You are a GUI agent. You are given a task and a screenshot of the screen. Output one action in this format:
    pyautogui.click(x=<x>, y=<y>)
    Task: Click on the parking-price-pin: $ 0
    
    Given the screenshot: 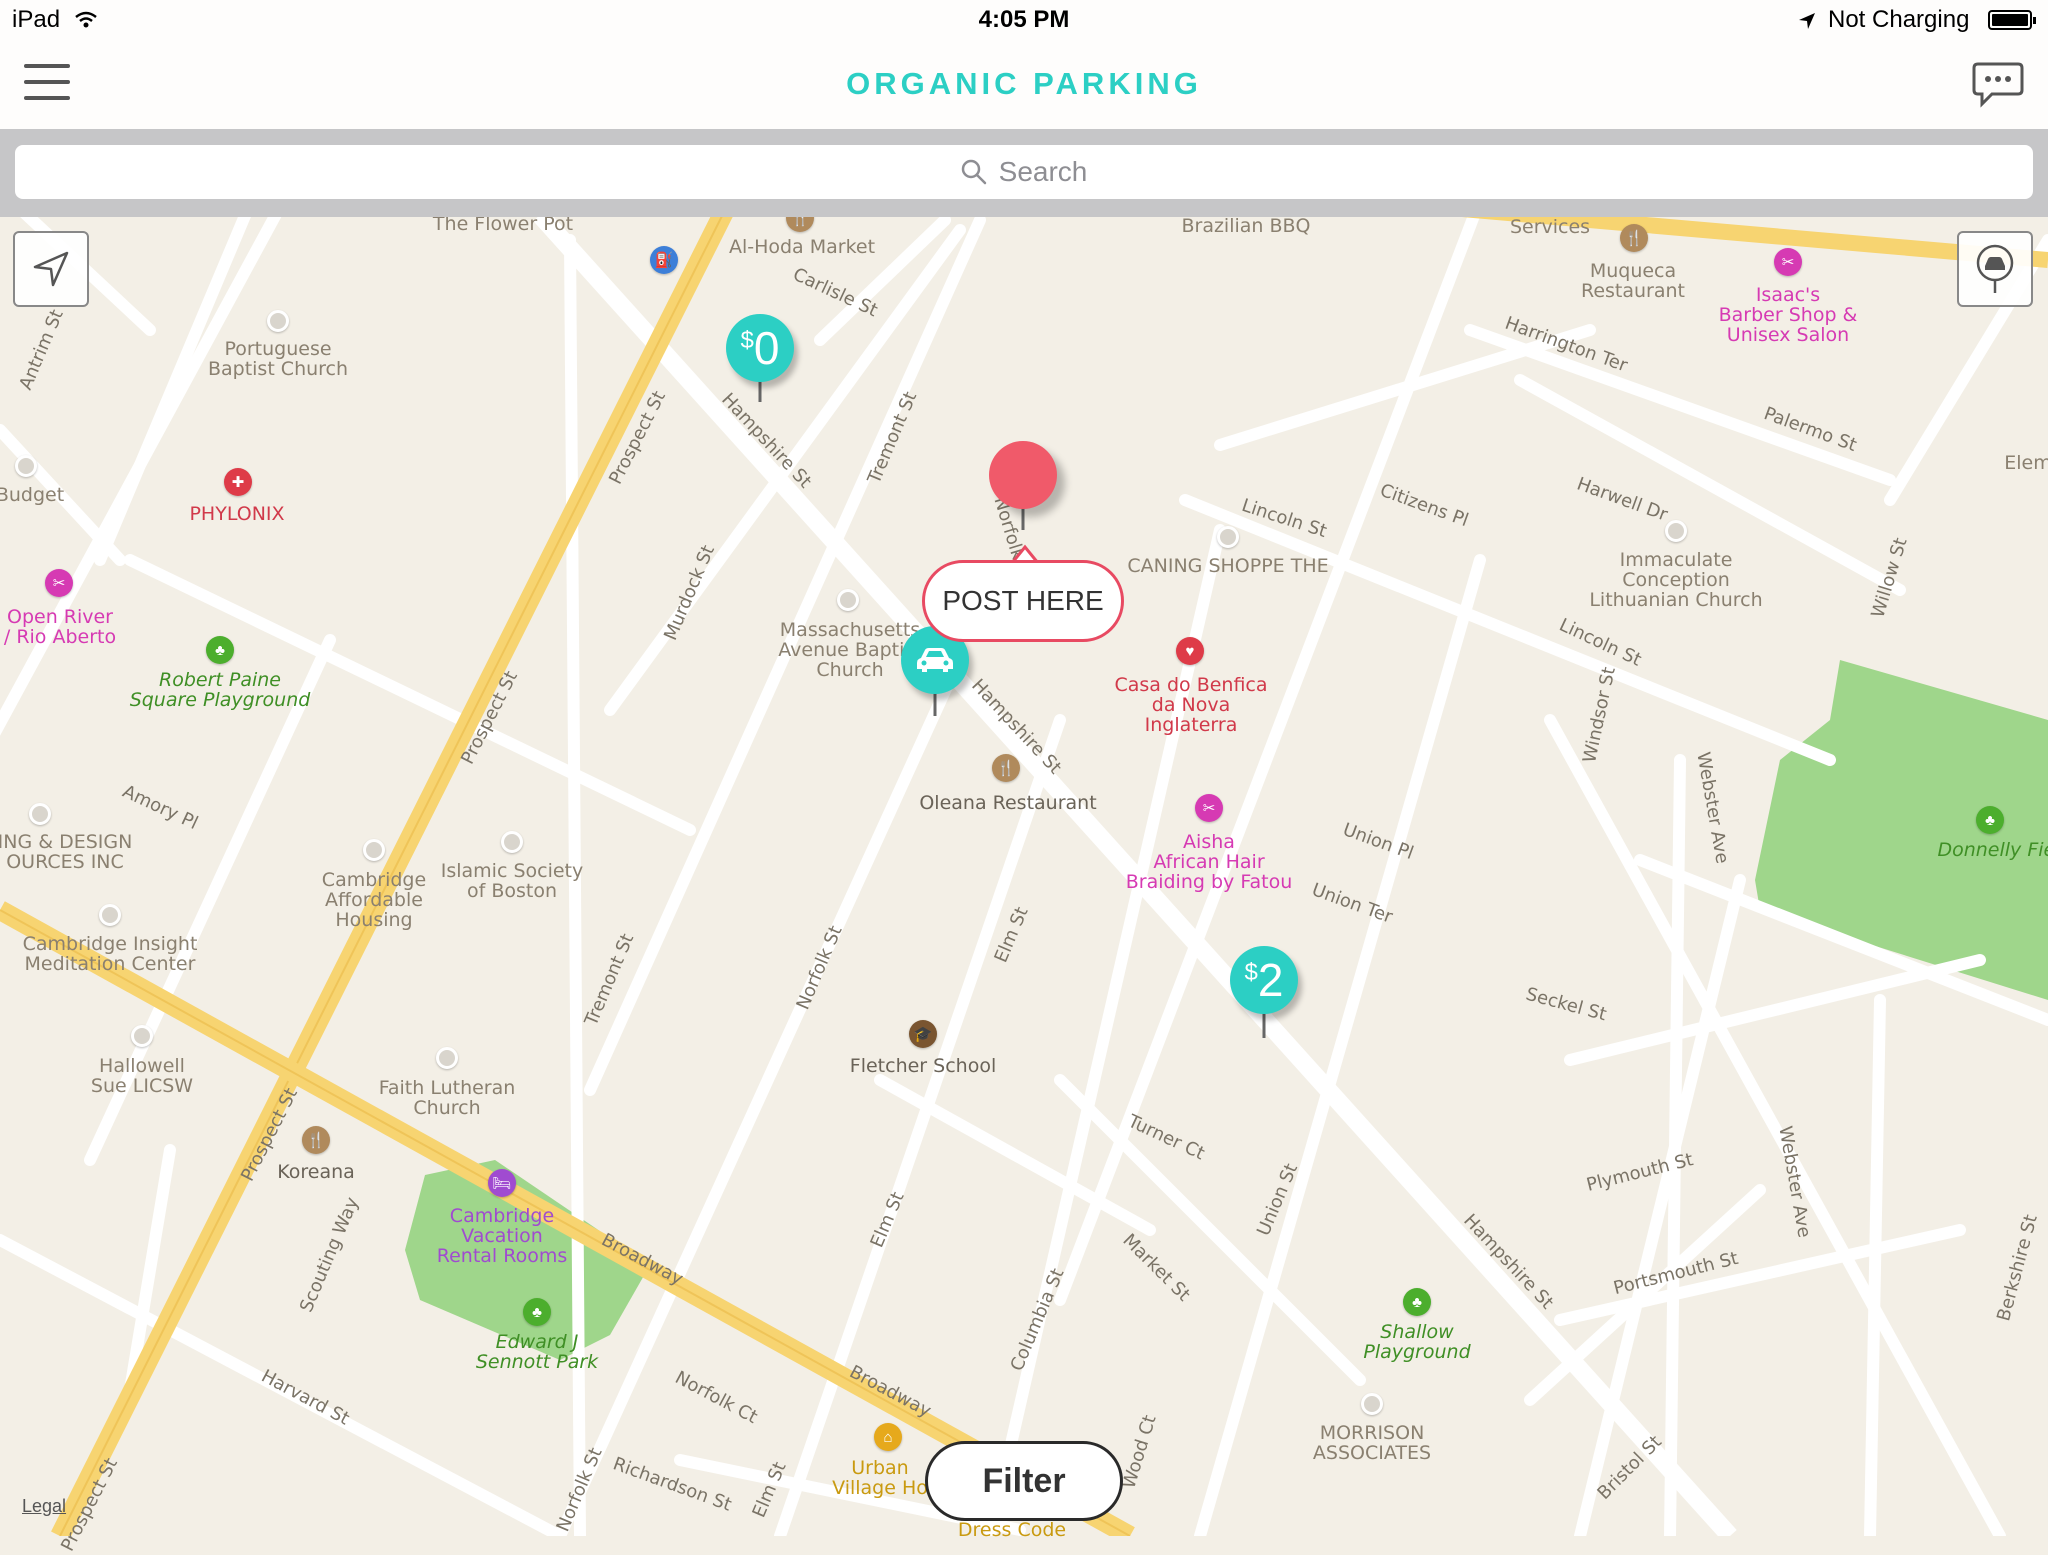 What is the action you would take?
    pyautogui.click(x=760, y=348)
    